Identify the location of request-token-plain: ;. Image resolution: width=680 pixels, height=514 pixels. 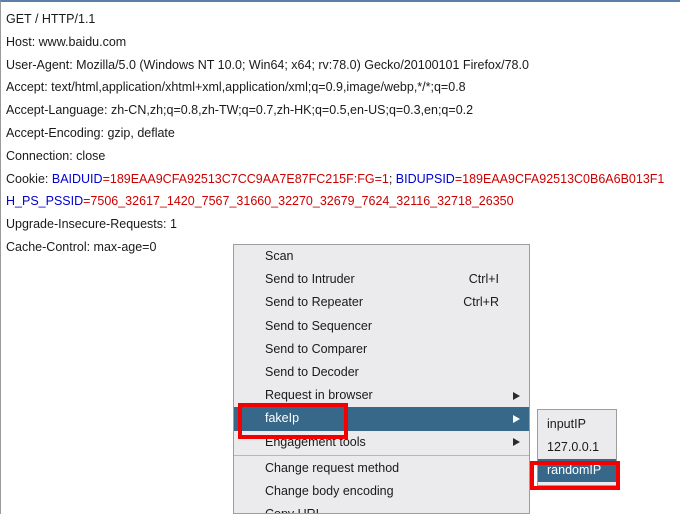
(392, 178).